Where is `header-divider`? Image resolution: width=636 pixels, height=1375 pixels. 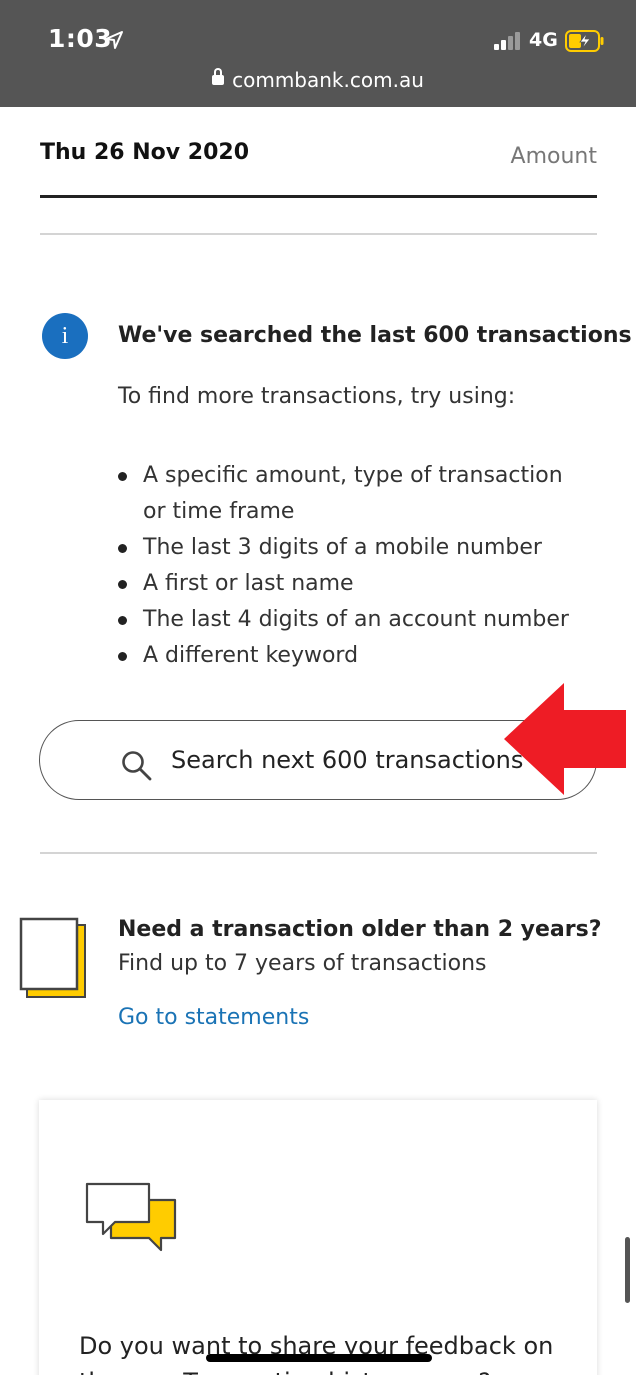
header-divider is located at coordinates (318, 196).